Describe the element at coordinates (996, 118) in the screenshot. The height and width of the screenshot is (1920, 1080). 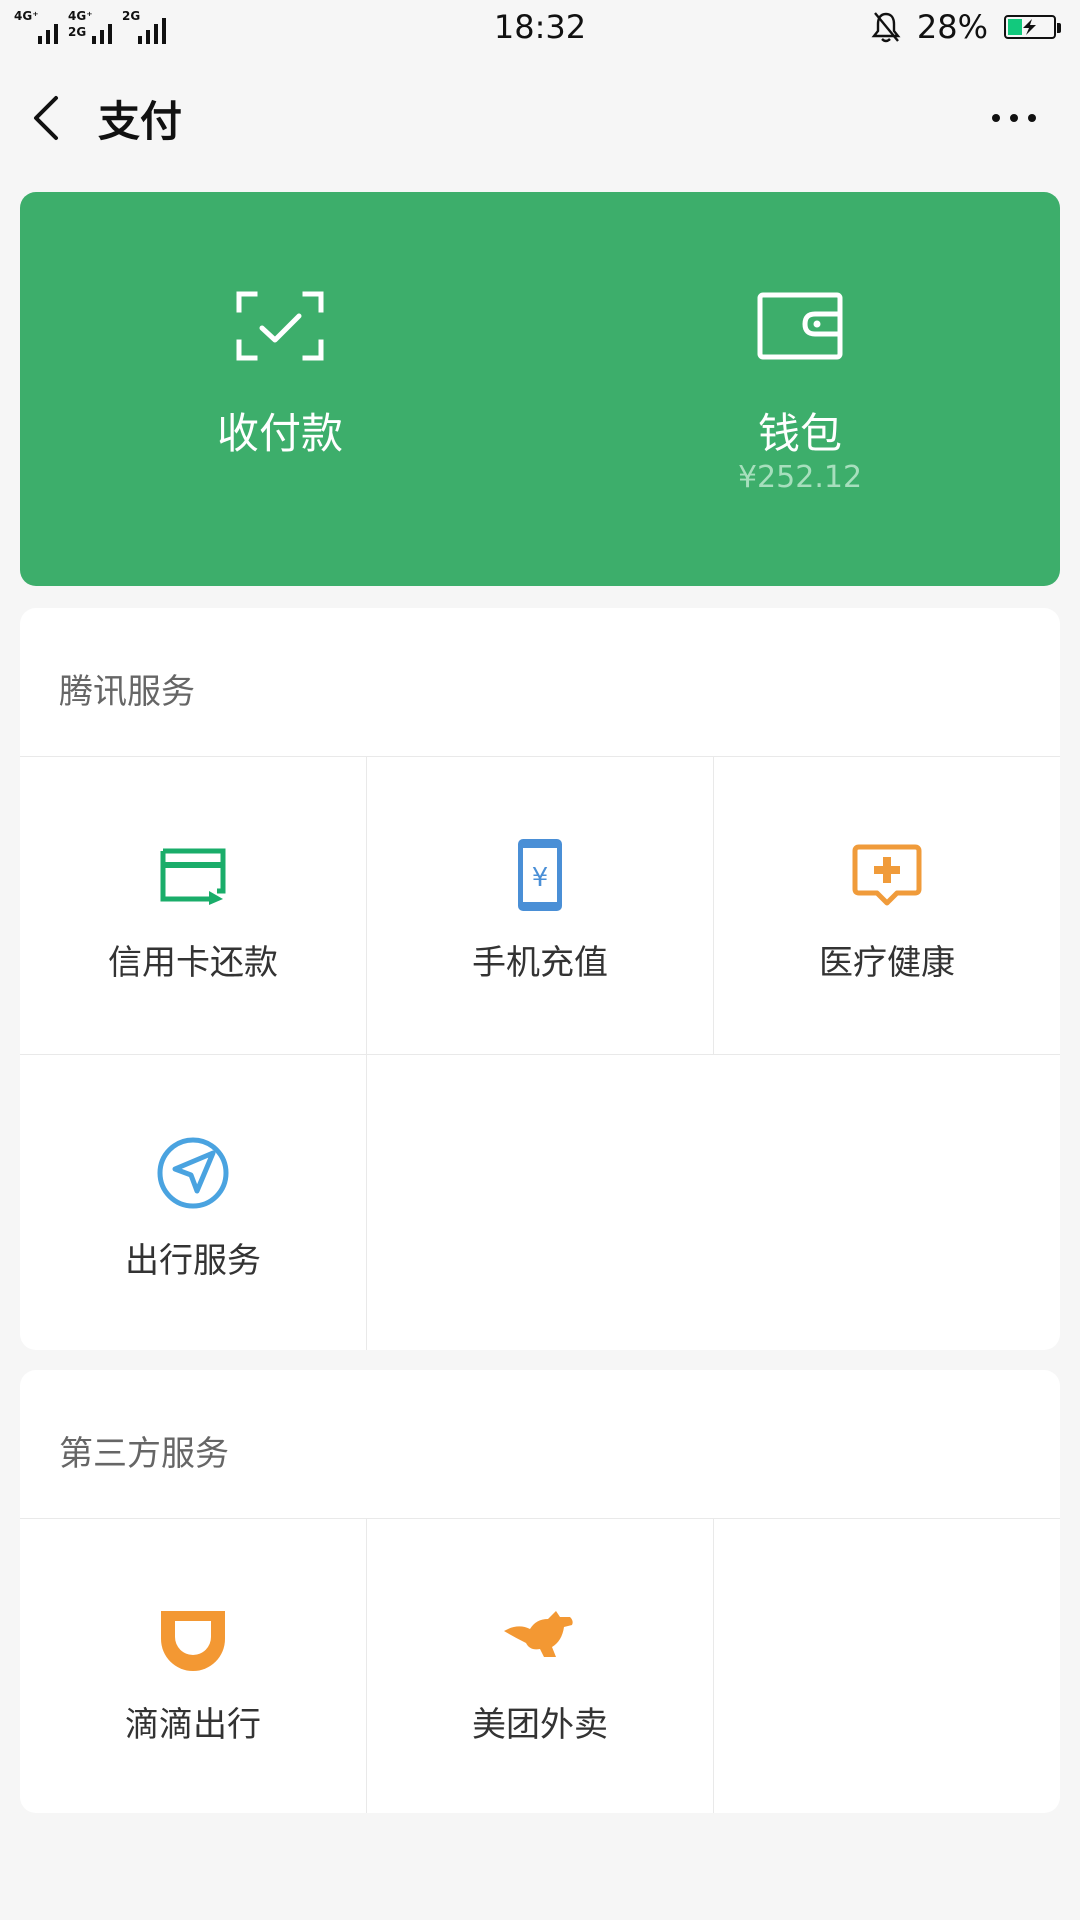
I see `more-icon` at that location.